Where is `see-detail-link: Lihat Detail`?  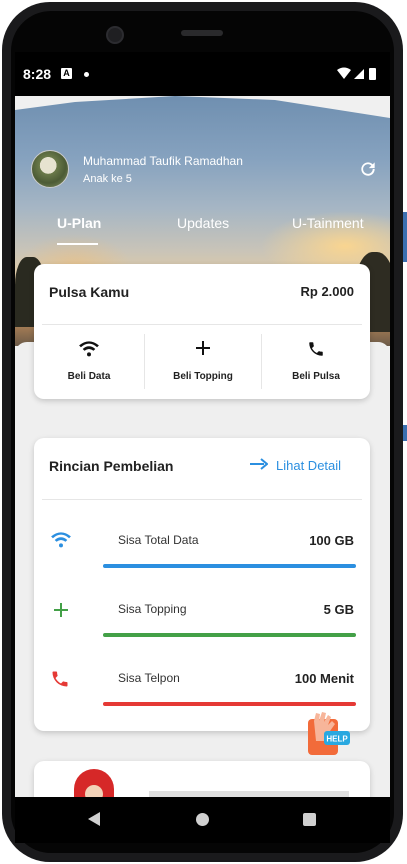
see-detail-link: Lihat Detail is located at coordinates (295, 465).